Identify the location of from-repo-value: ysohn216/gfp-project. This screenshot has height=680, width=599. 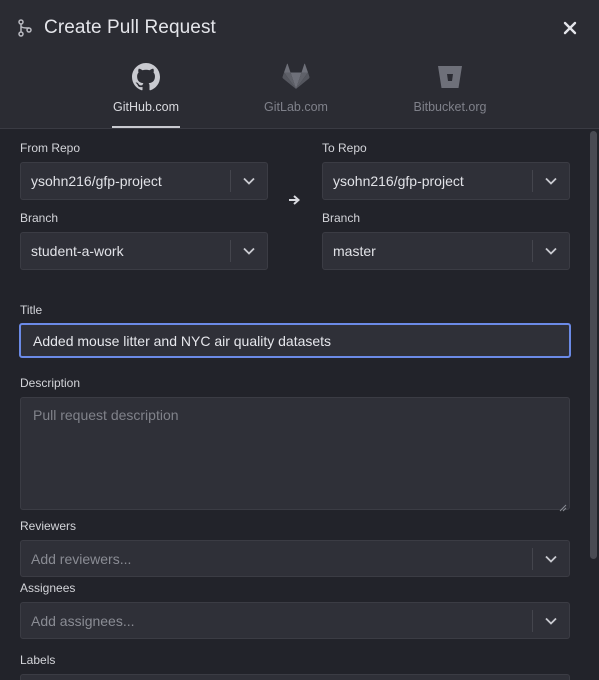
(96, 181).